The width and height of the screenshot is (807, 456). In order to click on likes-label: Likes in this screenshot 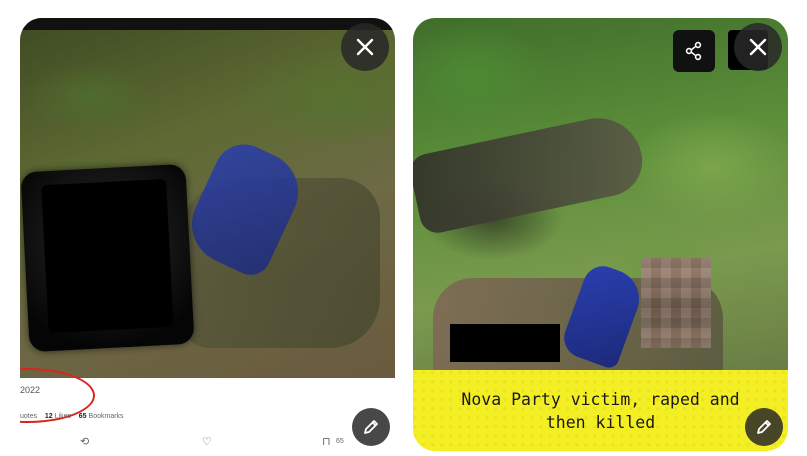, I will do `click(62, 416)`.